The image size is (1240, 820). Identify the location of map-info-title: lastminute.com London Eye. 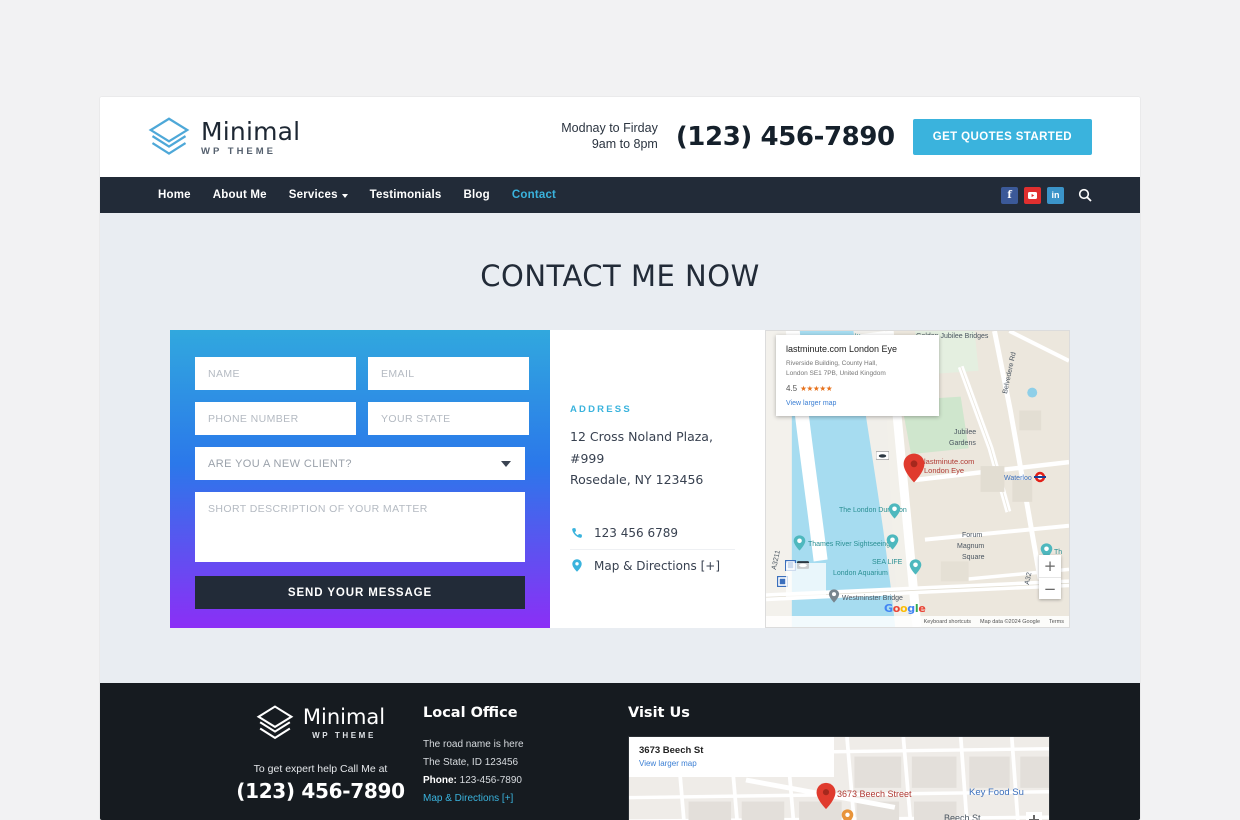
(842, 349).